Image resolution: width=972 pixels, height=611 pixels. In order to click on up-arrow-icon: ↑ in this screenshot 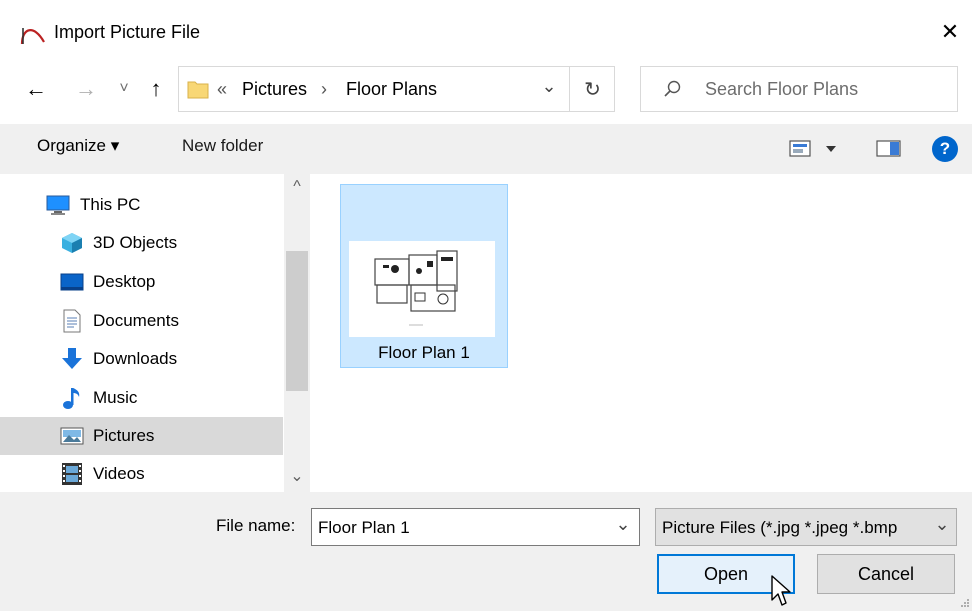, I will do `click(156, 88)`.